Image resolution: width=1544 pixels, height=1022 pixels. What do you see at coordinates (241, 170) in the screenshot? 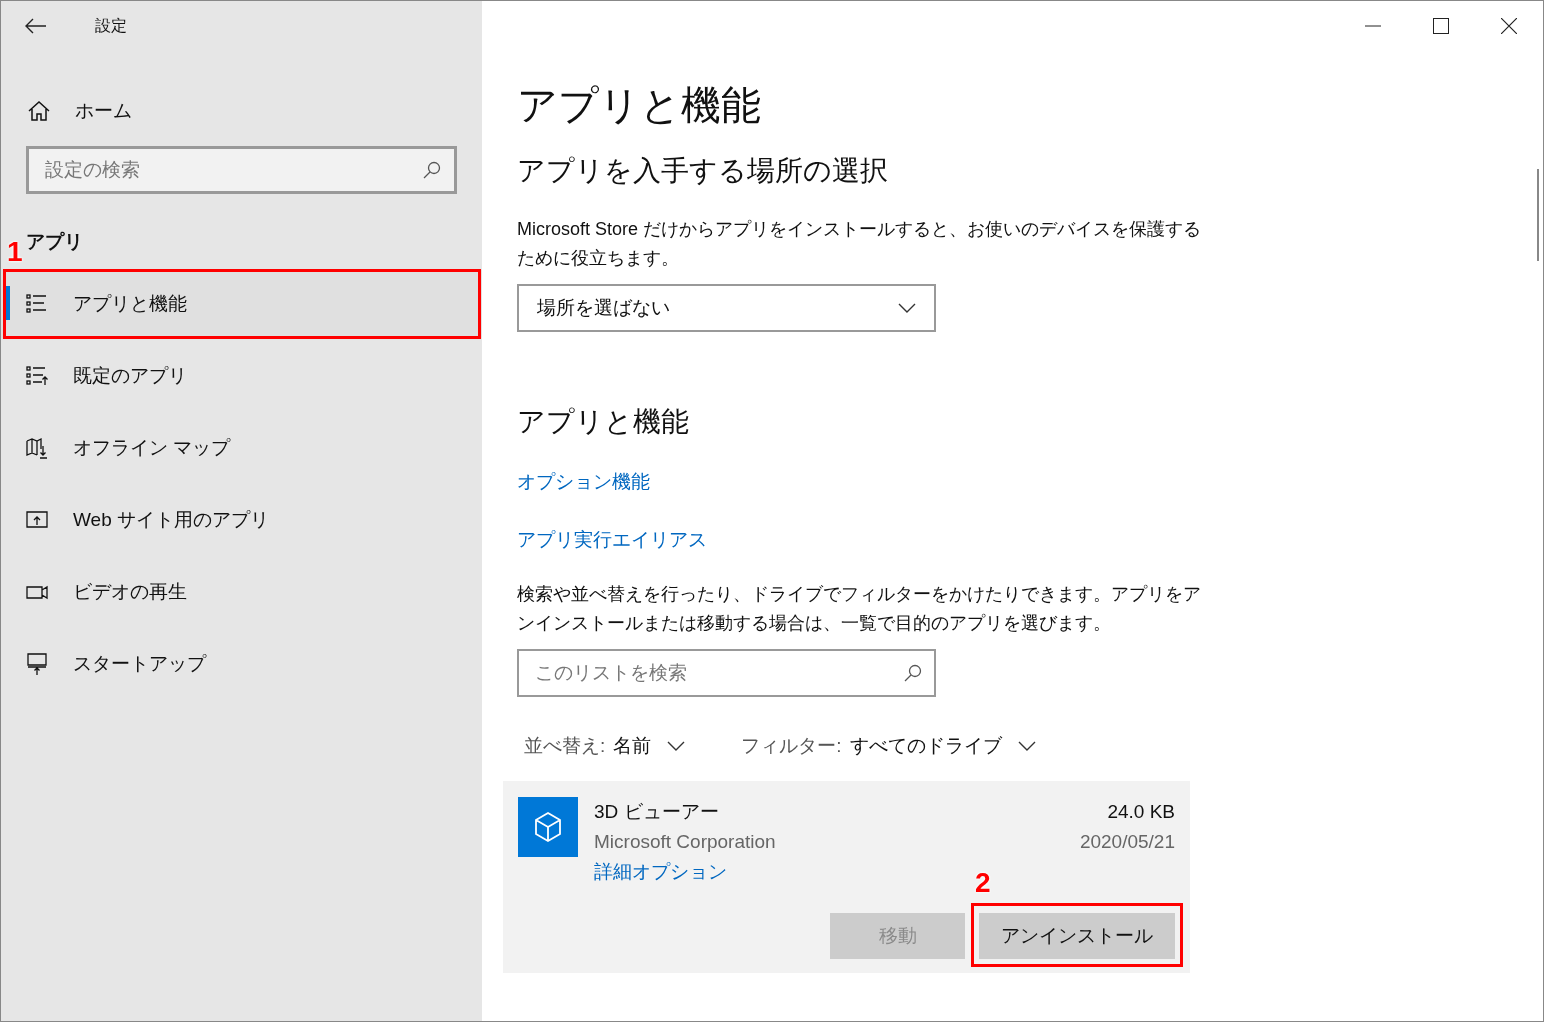
I see `search-field: 設定の検索` at bounding box center [241, 170].